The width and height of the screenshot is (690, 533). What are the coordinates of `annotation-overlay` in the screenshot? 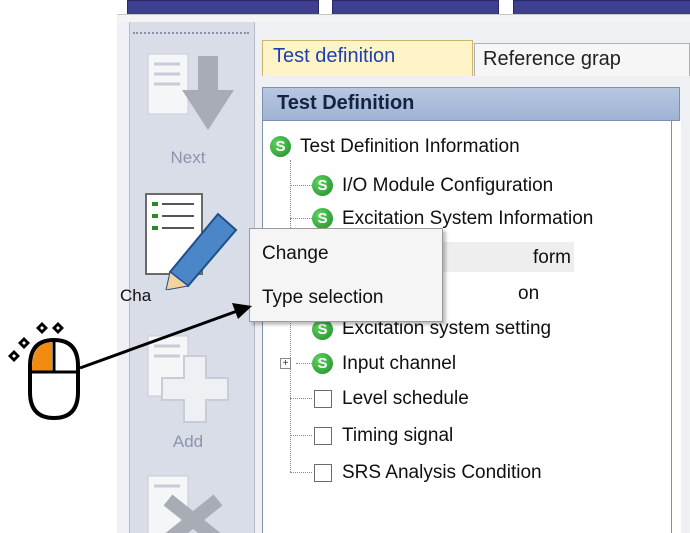 It's located at (130, 362).